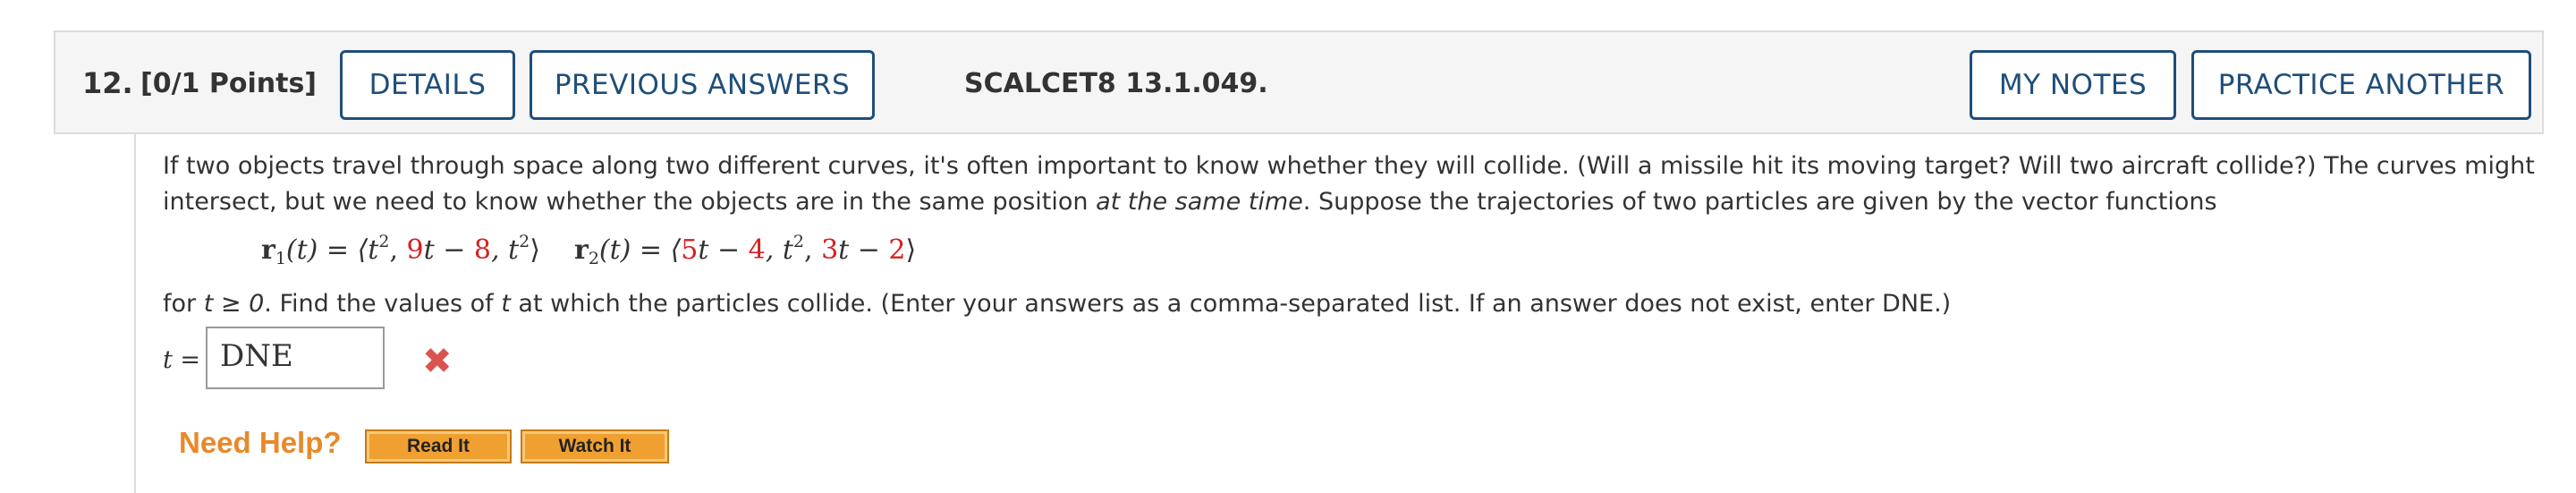 The image size is (2576, 493). I want to click on details-button: DETAILS, so click(427, 85).